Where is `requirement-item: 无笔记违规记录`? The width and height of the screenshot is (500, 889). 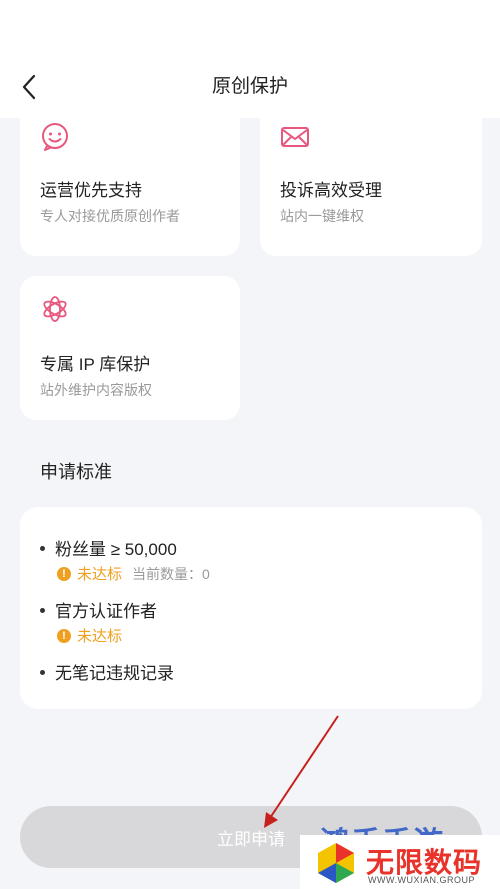 requirement-item: 无笔记违规记录 is located at coordinates (107, 671).